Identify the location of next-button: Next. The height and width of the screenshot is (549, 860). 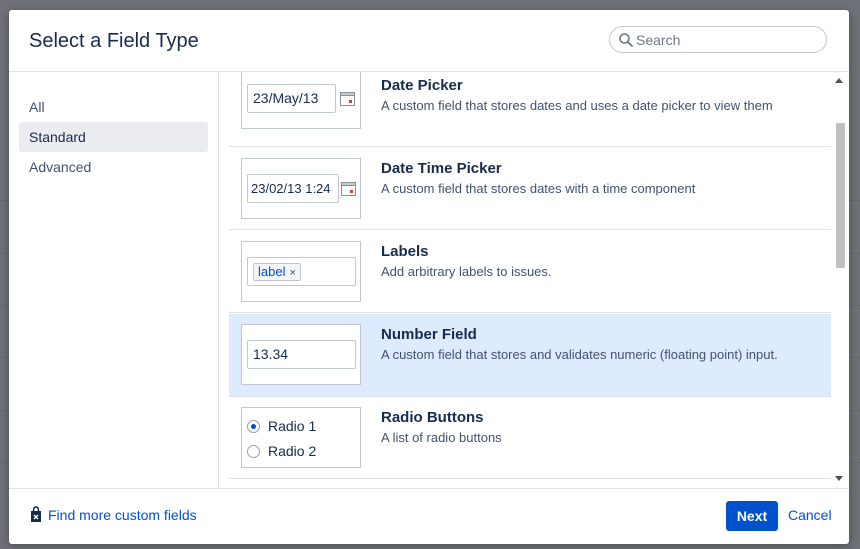
(752, 516).